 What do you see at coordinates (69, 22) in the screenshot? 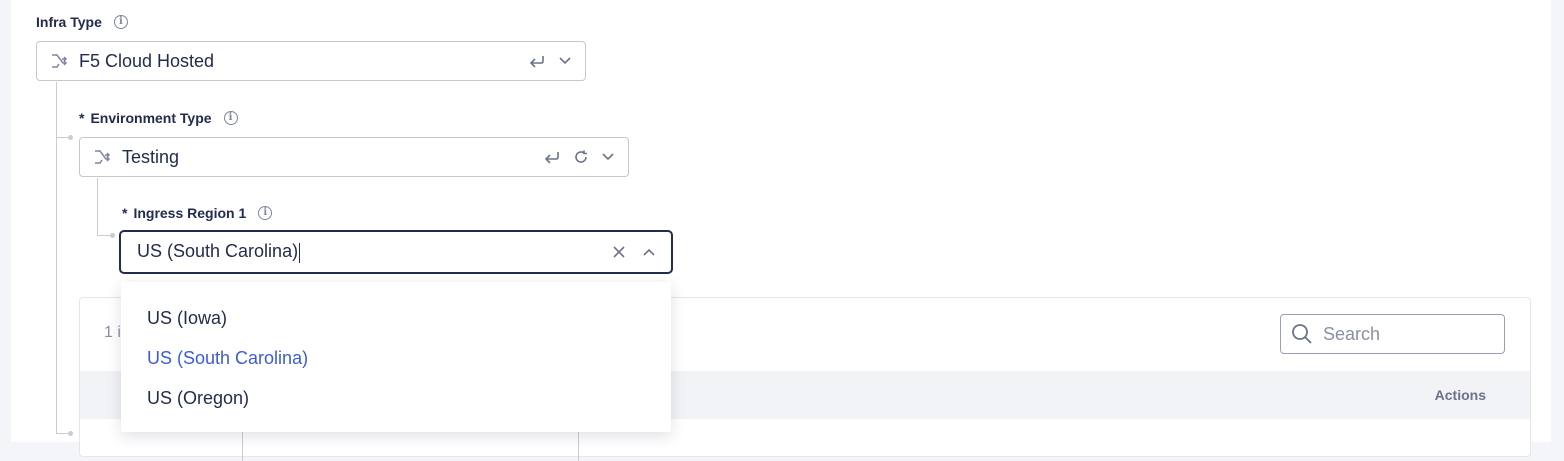
I see `infra-type-label: Infra Type` at bounding box center [69, 22].